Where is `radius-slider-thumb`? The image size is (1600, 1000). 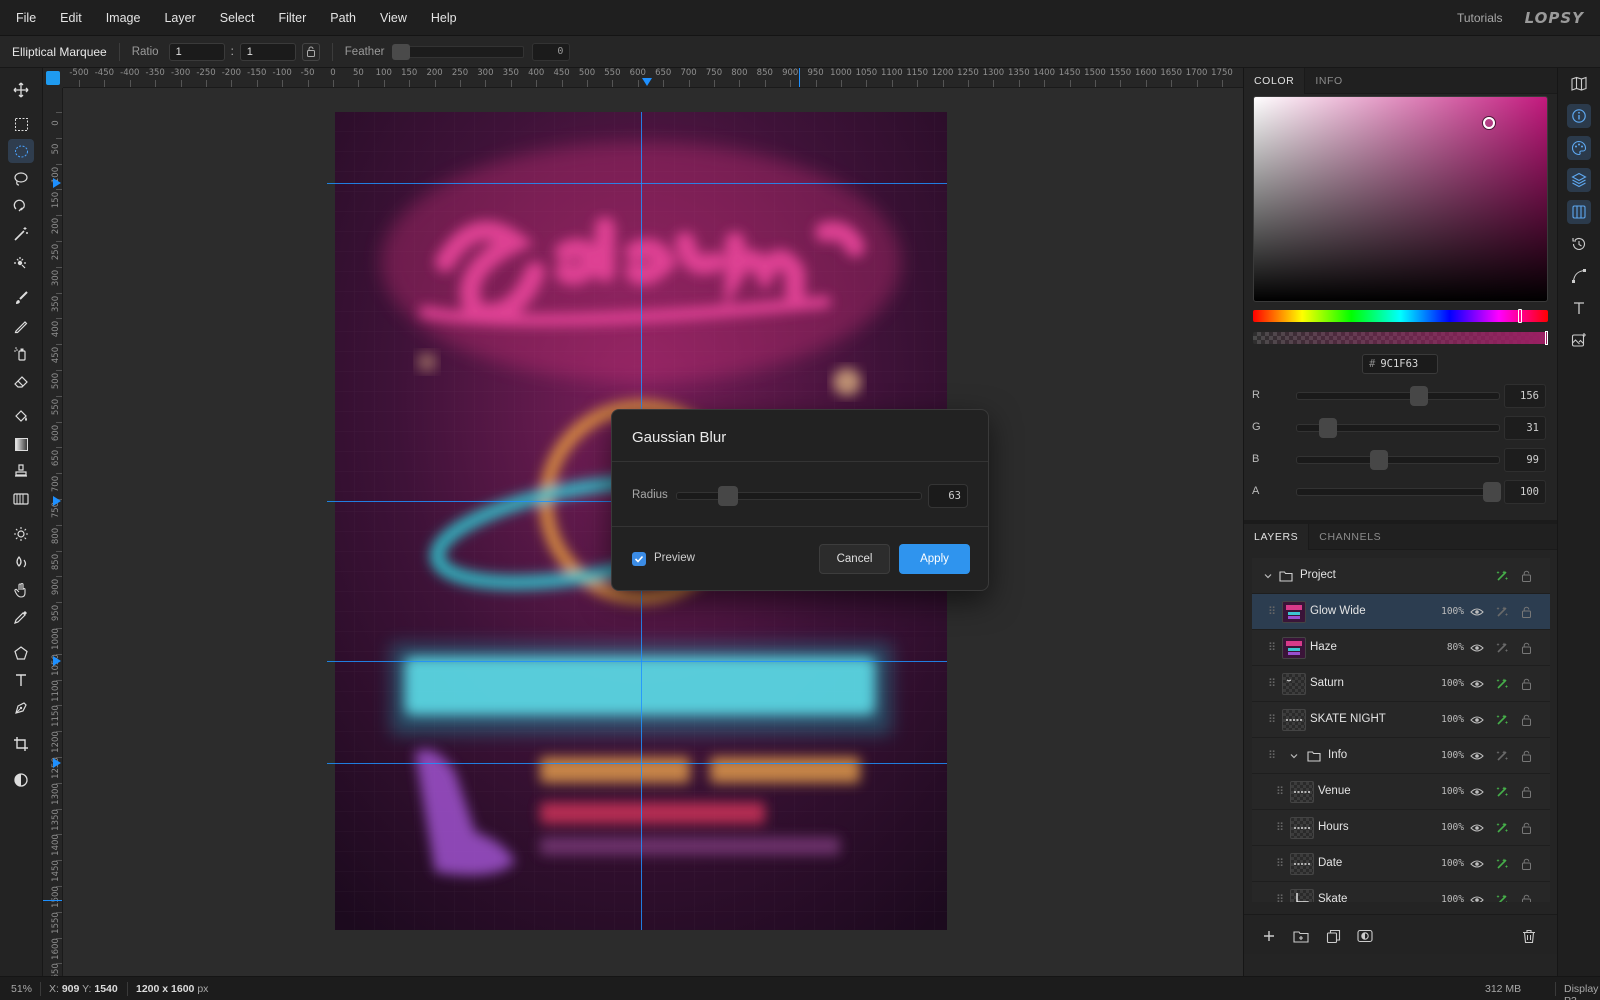
radius-slider-thumb is located at coordinates (727, 496).